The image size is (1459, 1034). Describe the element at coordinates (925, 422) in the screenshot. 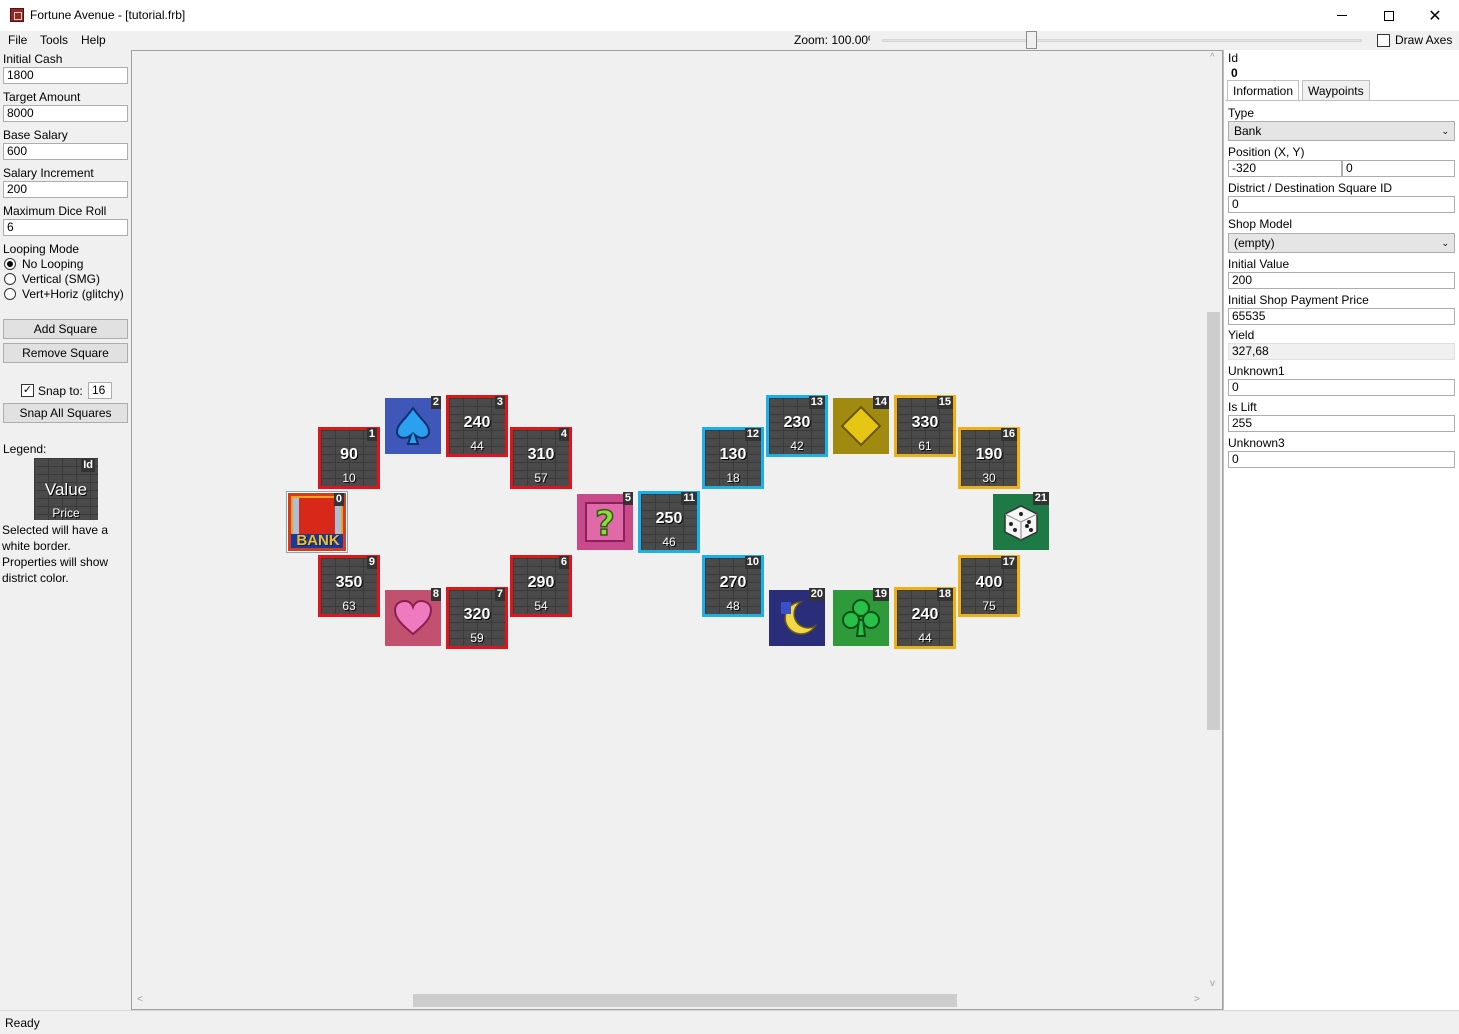

I see `square-value: 330` at that location.